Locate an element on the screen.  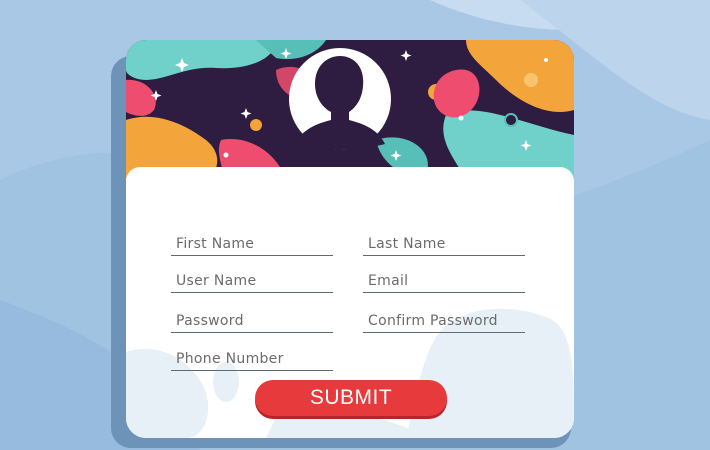
confirm-password-field: Confirm Password is located at coordinates (444, 322).